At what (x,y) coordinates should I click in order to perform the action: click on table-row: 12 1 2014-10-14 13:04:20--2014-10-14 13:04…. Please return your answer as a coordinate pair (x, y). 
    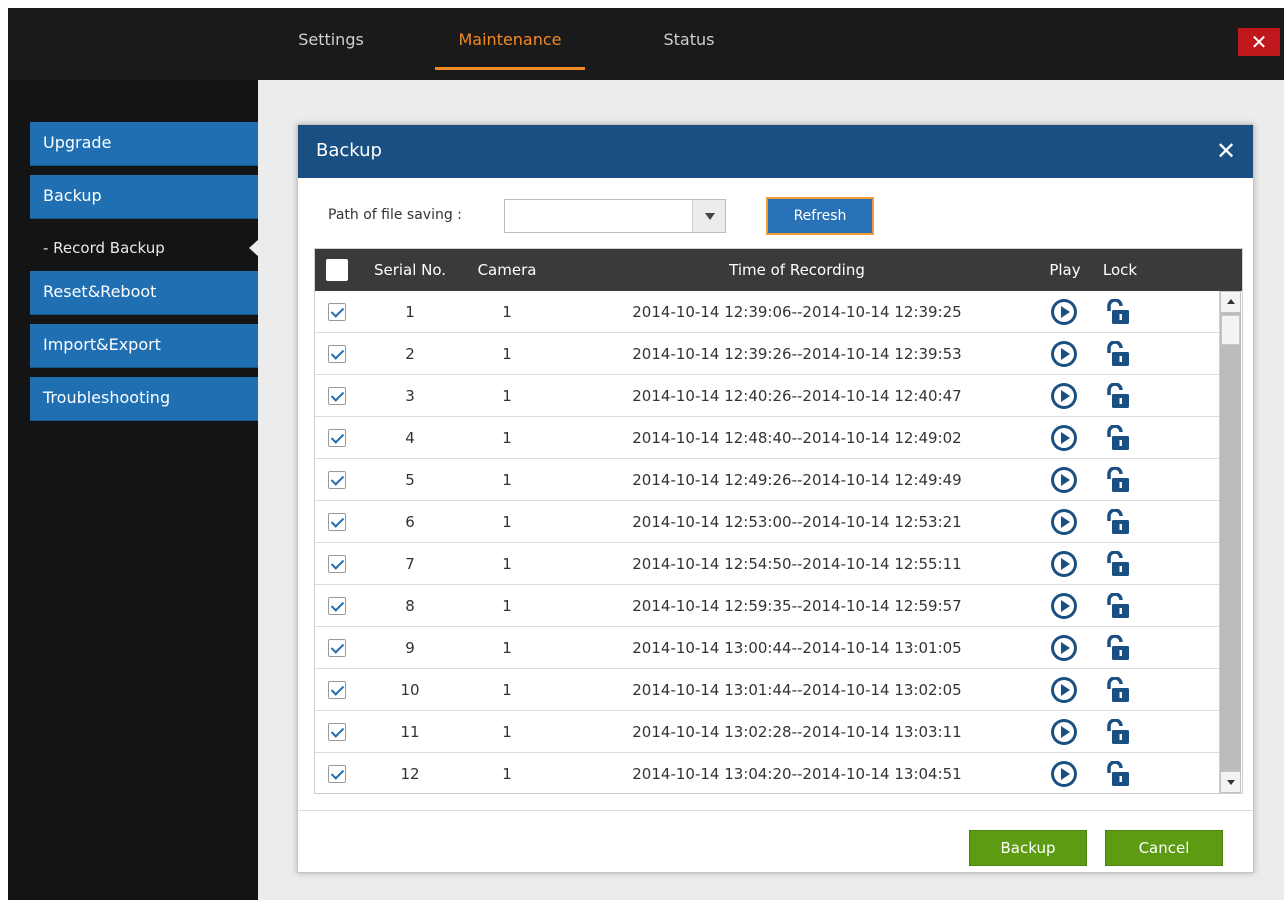
    Looking at the image, I should click on (767, 773).